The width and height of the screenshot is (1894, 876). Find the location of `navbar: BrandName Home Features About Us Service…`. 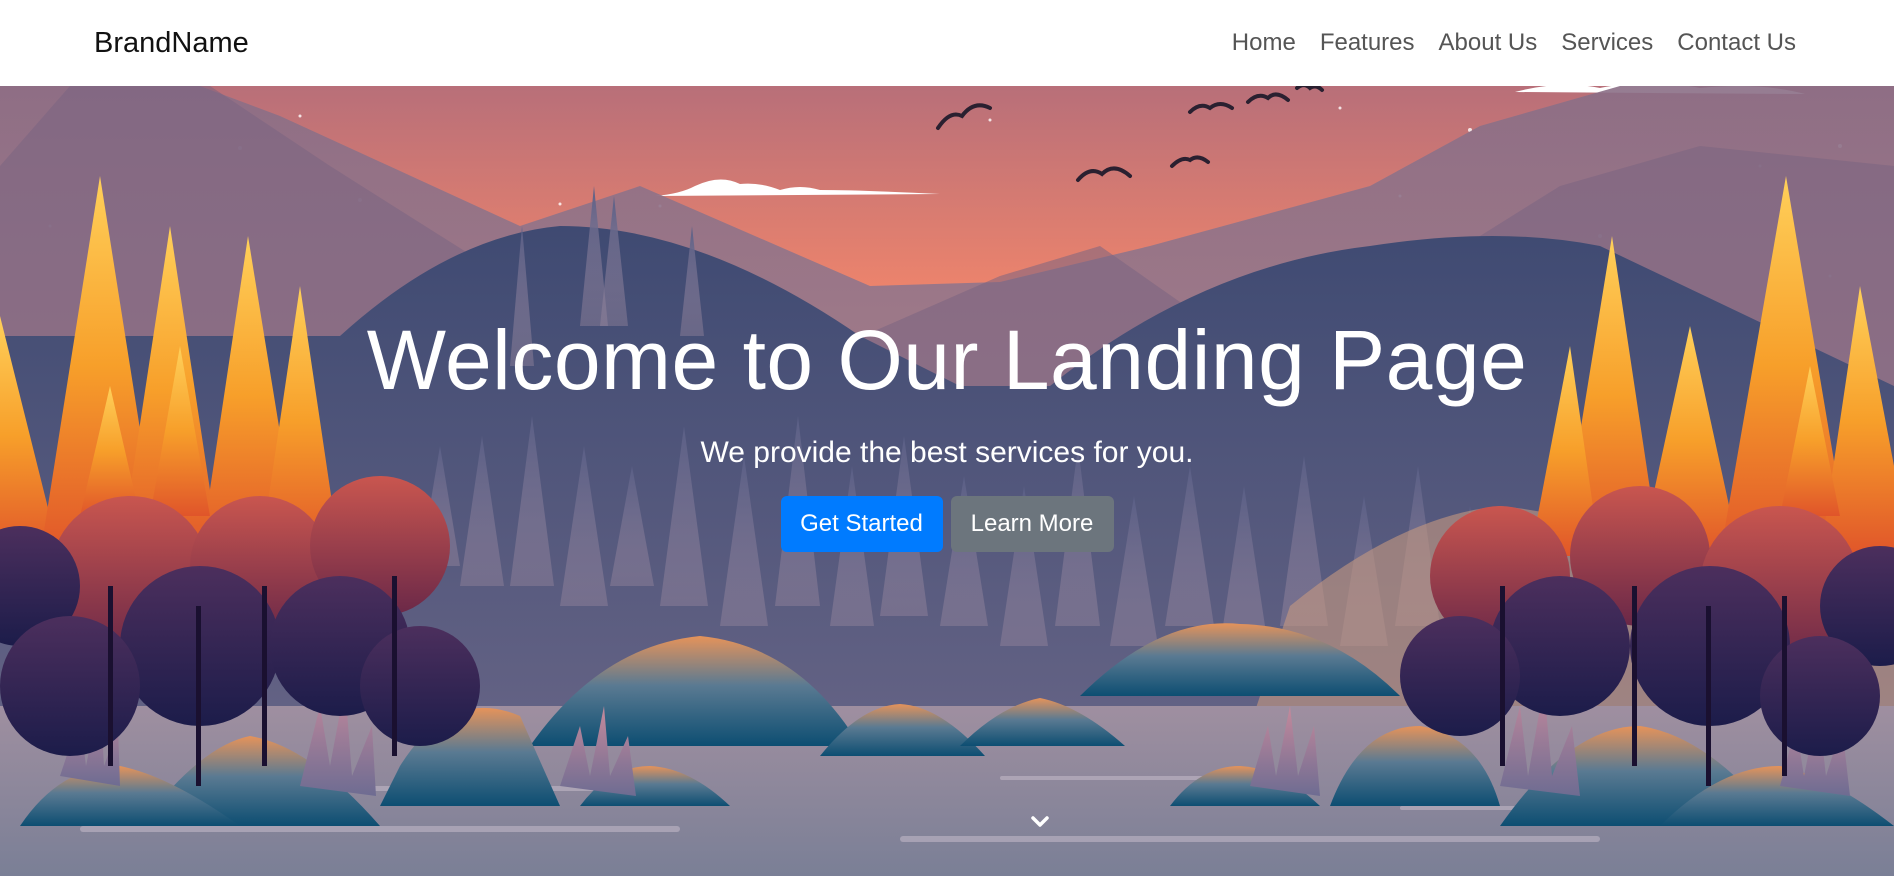

navbar: BrandName Home Features About Us Service… is located at coordinates (947, 43).